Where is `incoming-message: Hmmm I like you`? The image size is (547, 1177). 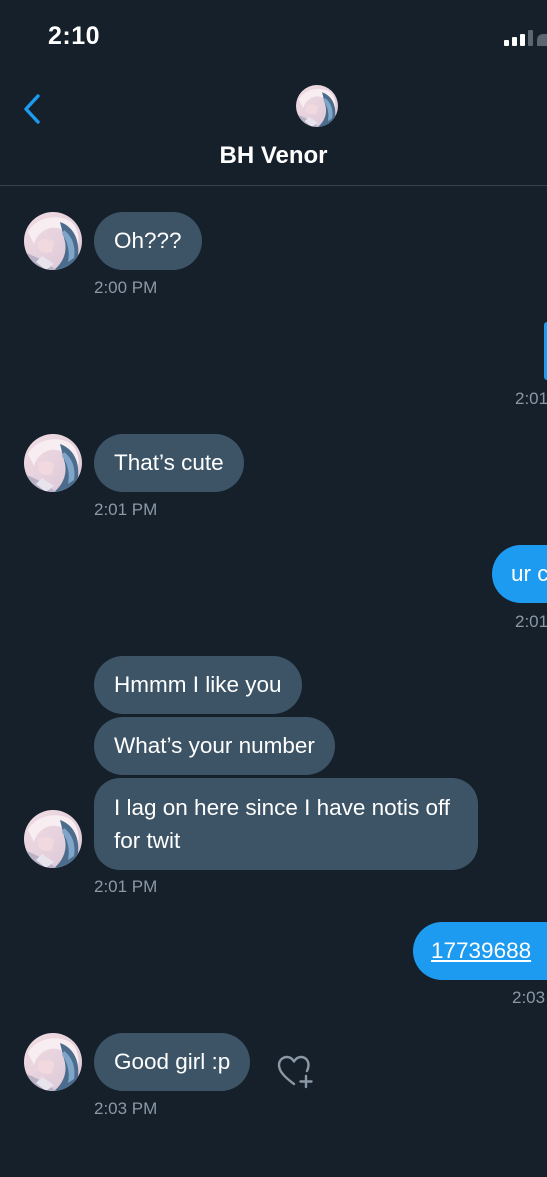
incoming-message: Hmmm I like you is located at coordinates (198, 685).